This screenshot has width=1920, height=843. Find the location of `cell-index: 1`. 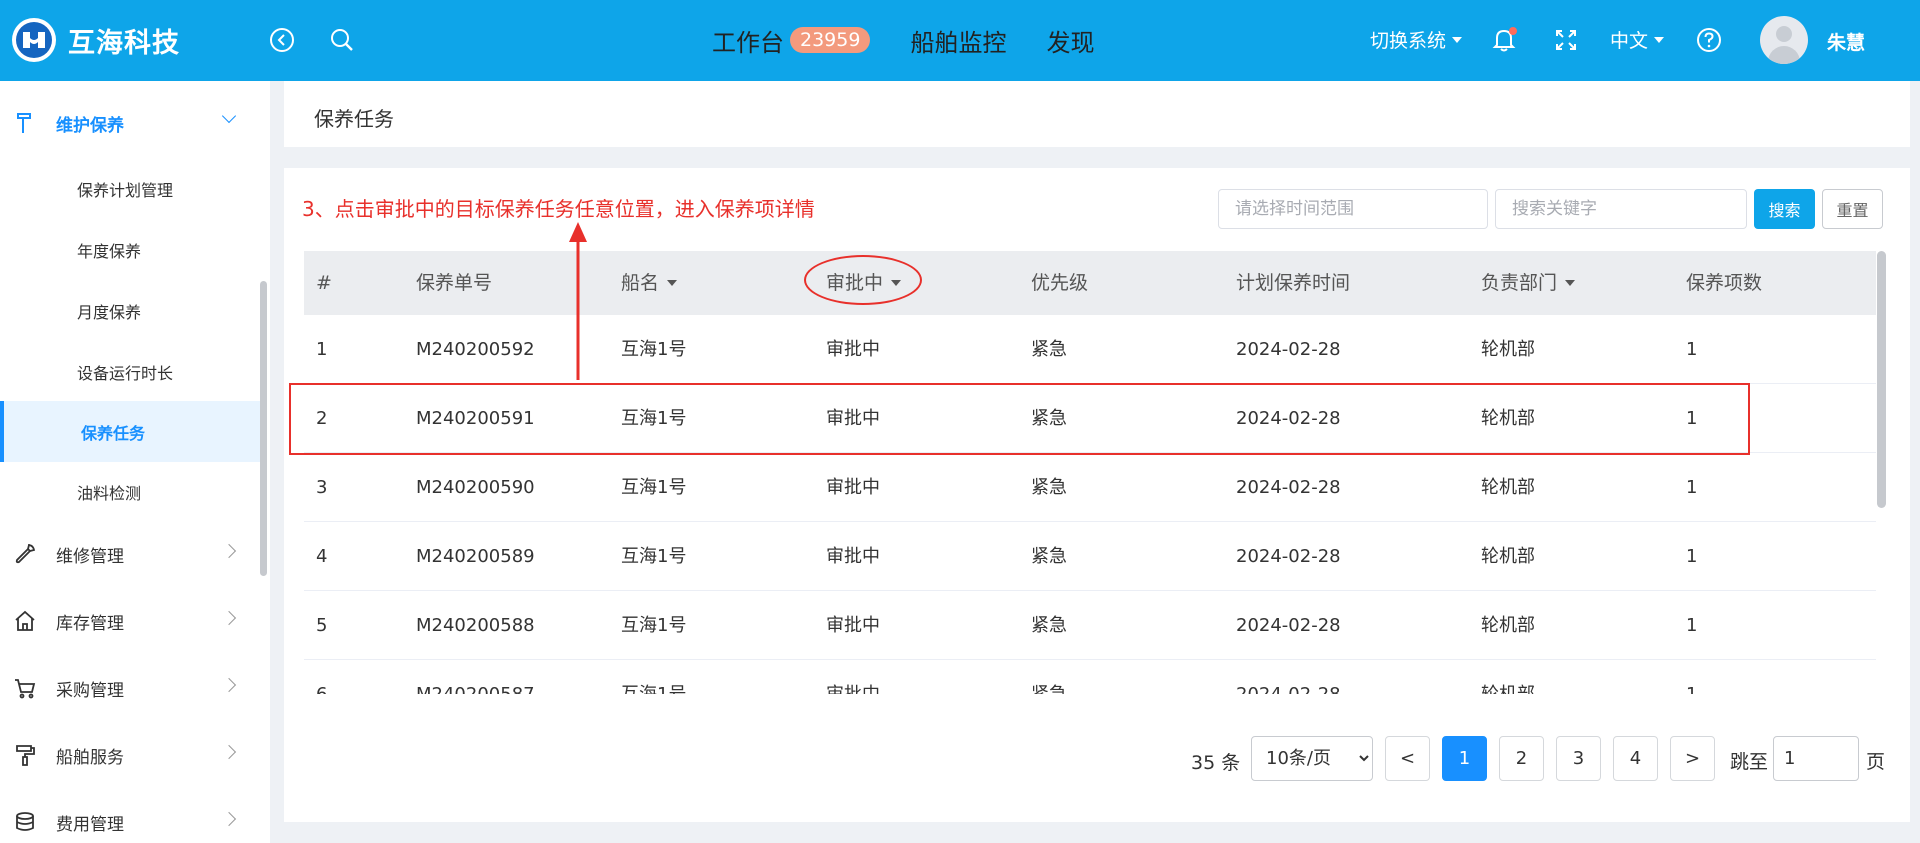

cell-index: 1 is located at coordinates (322, 349).